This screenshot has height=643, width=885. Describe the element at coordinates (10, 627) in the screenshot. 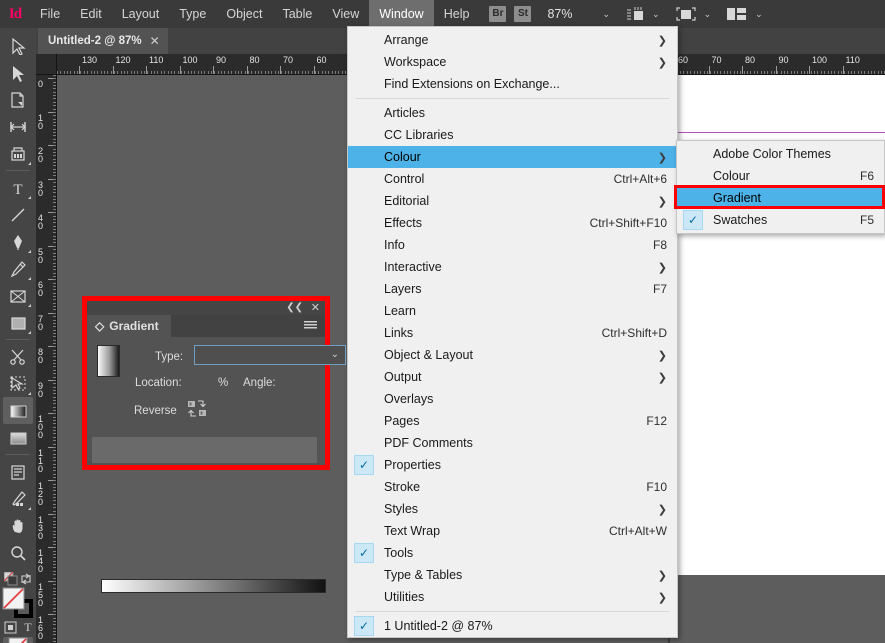

I see `formatting-affects-frame-icon` at that location.